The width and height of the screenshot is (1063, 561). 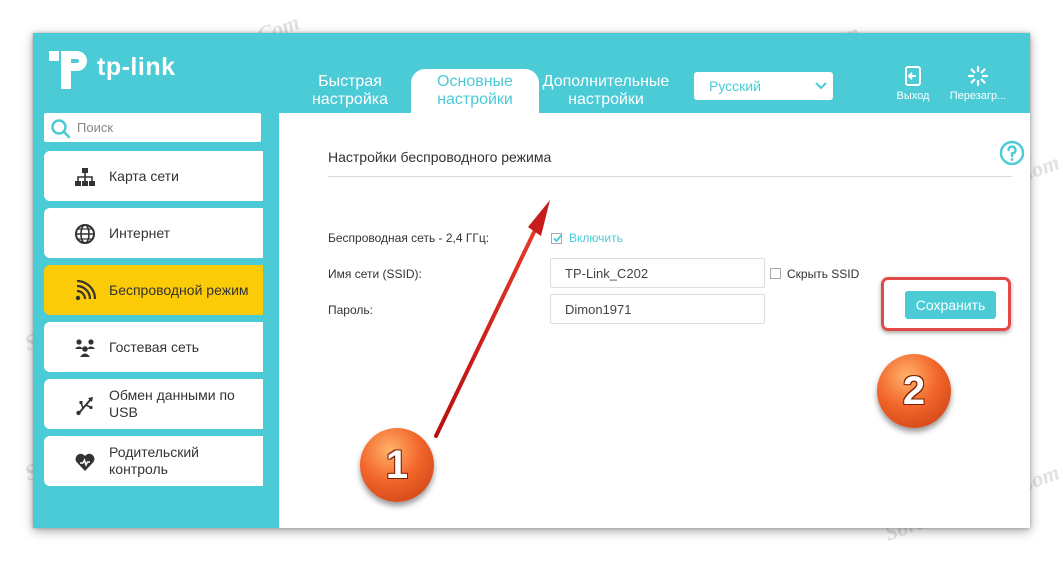 I want to click on tab-advanced-settings: Дополнительные настройки, so click(x=606, y=92).